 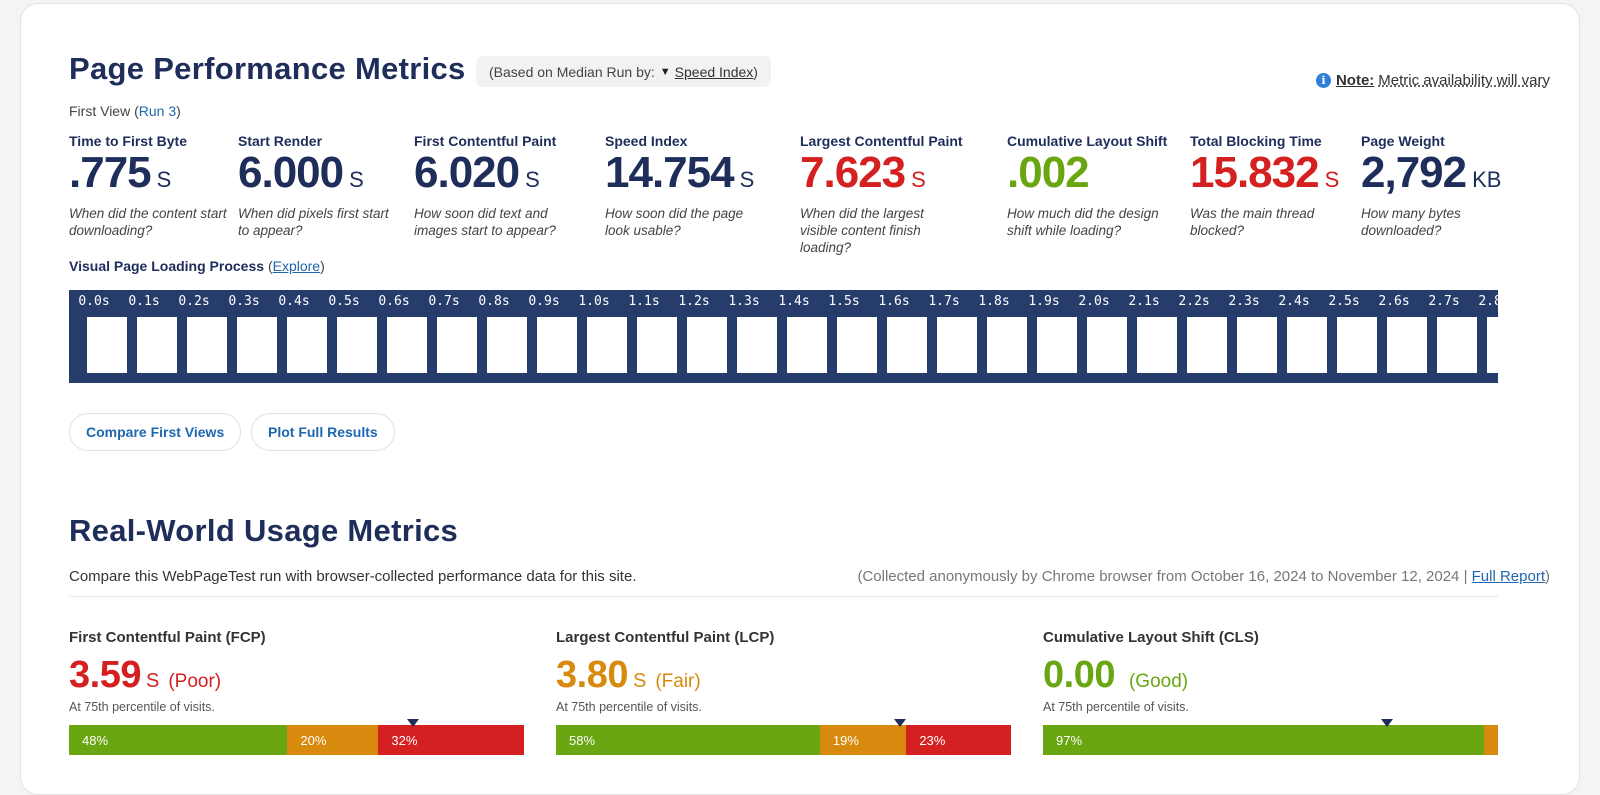 What do you see at coordinates (894, 301) in the screenshot?
I see `frame-time: 1.6s` at bounding box center [894, 301].